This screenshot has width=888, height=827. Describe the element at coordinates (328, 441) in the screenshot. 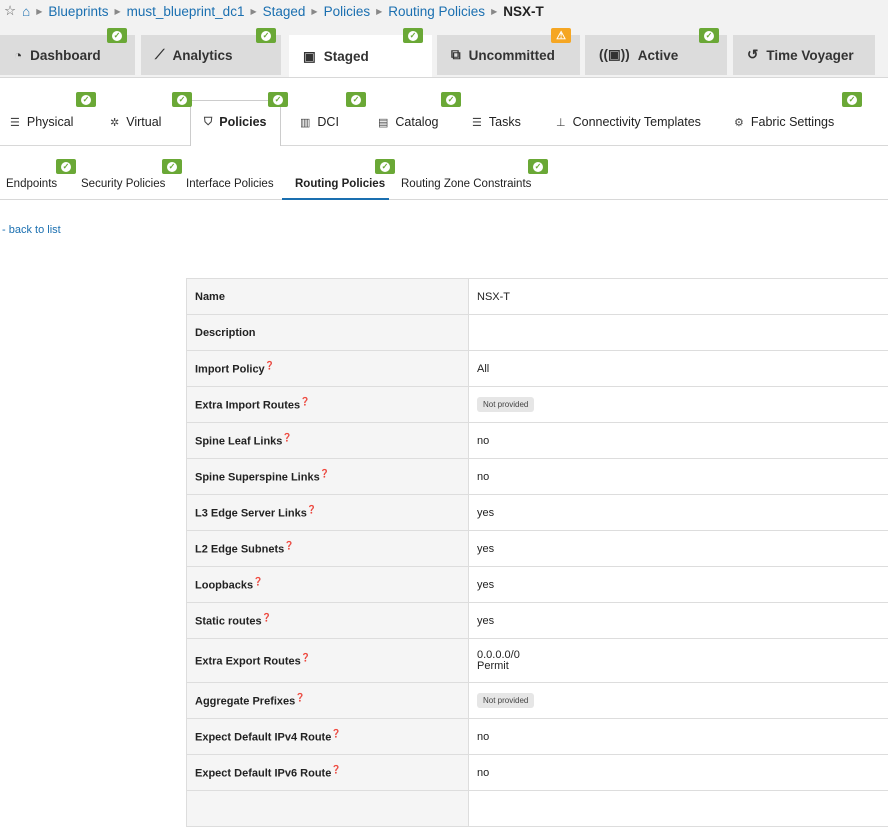

I see `field-label: Spine Leaf Links❓` at that location.